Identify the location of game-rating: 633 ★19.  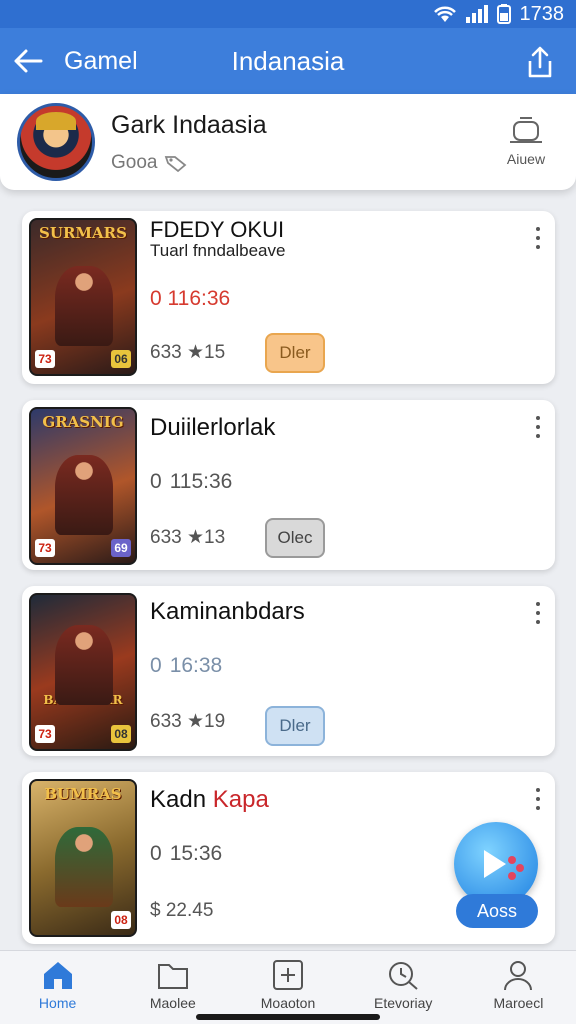
(188, 721).